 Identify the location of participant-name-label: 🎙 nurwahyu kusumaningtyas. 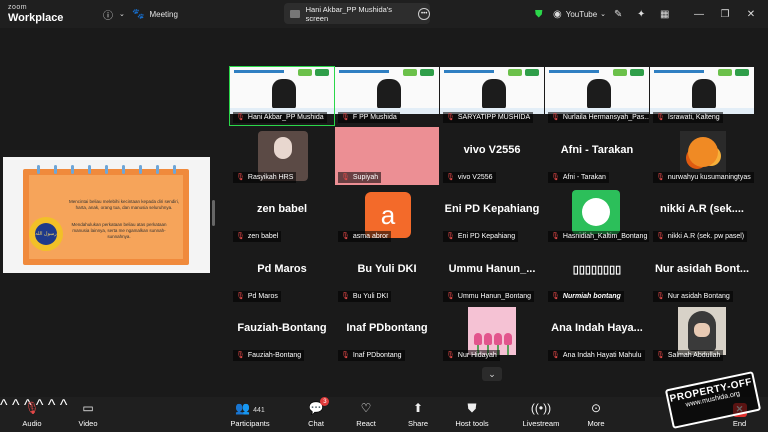
(703, 177).